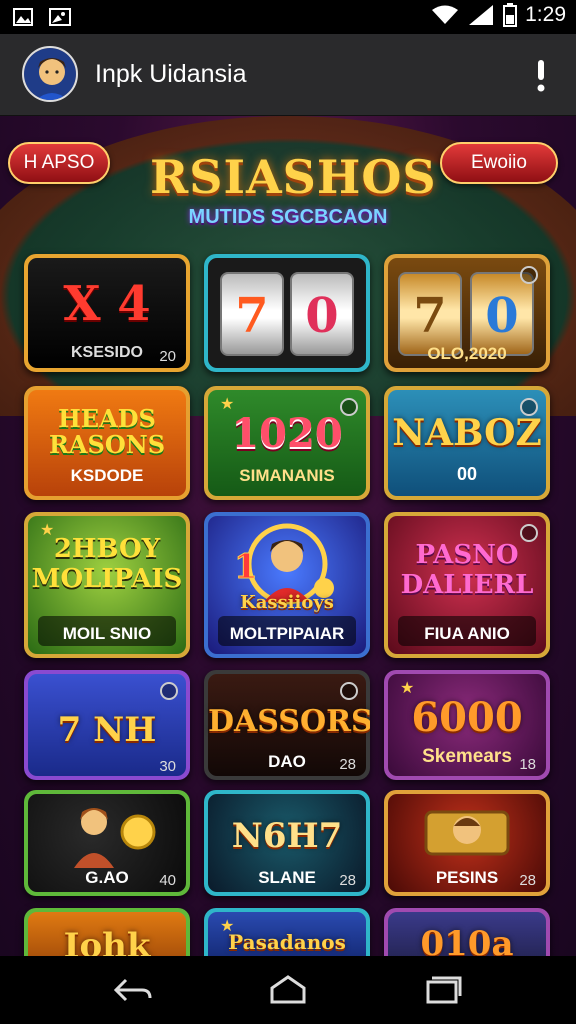  What do you see at coordinates (527, 764) in the screenshot?
I see `tile-count: 18` at bounding box center [527, 764].